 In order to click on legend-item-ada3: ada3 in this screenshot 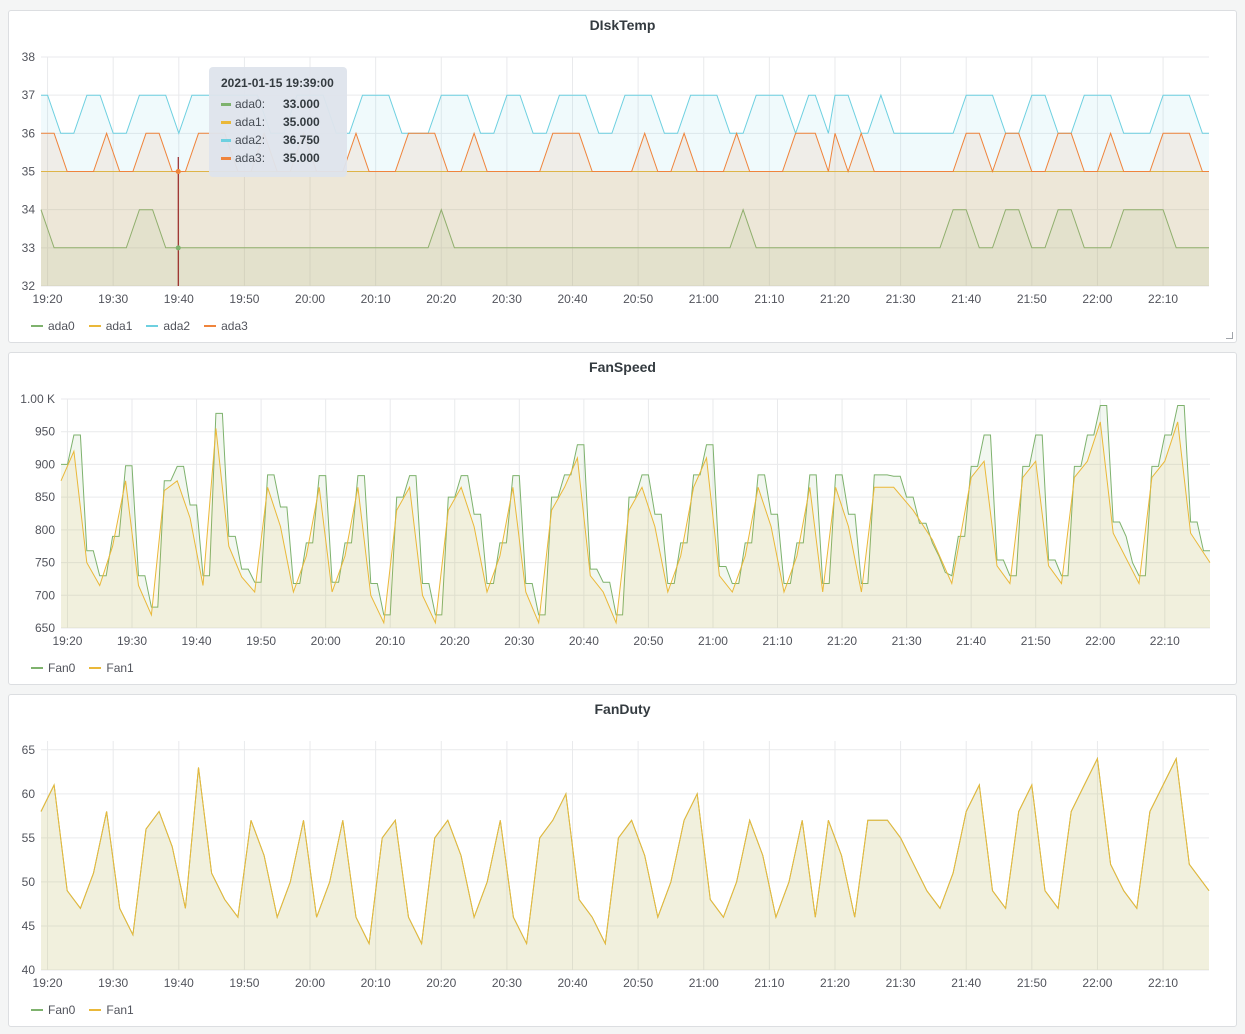, I will do `click(226, 326)`.